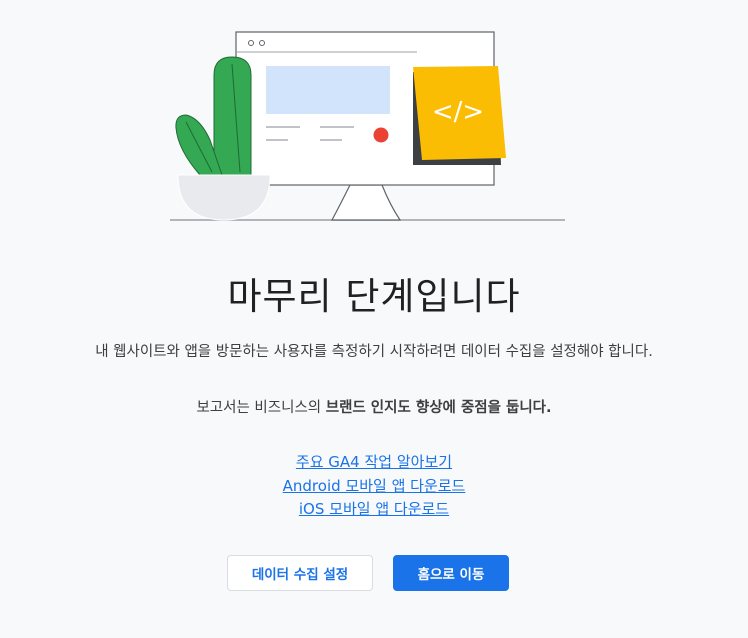 The width and height of the screenshot is (748, 638). What do you see at coordinates (458, 112) in the screenshot?
I see `code-icon: </>` at bounding box center [458, 112].